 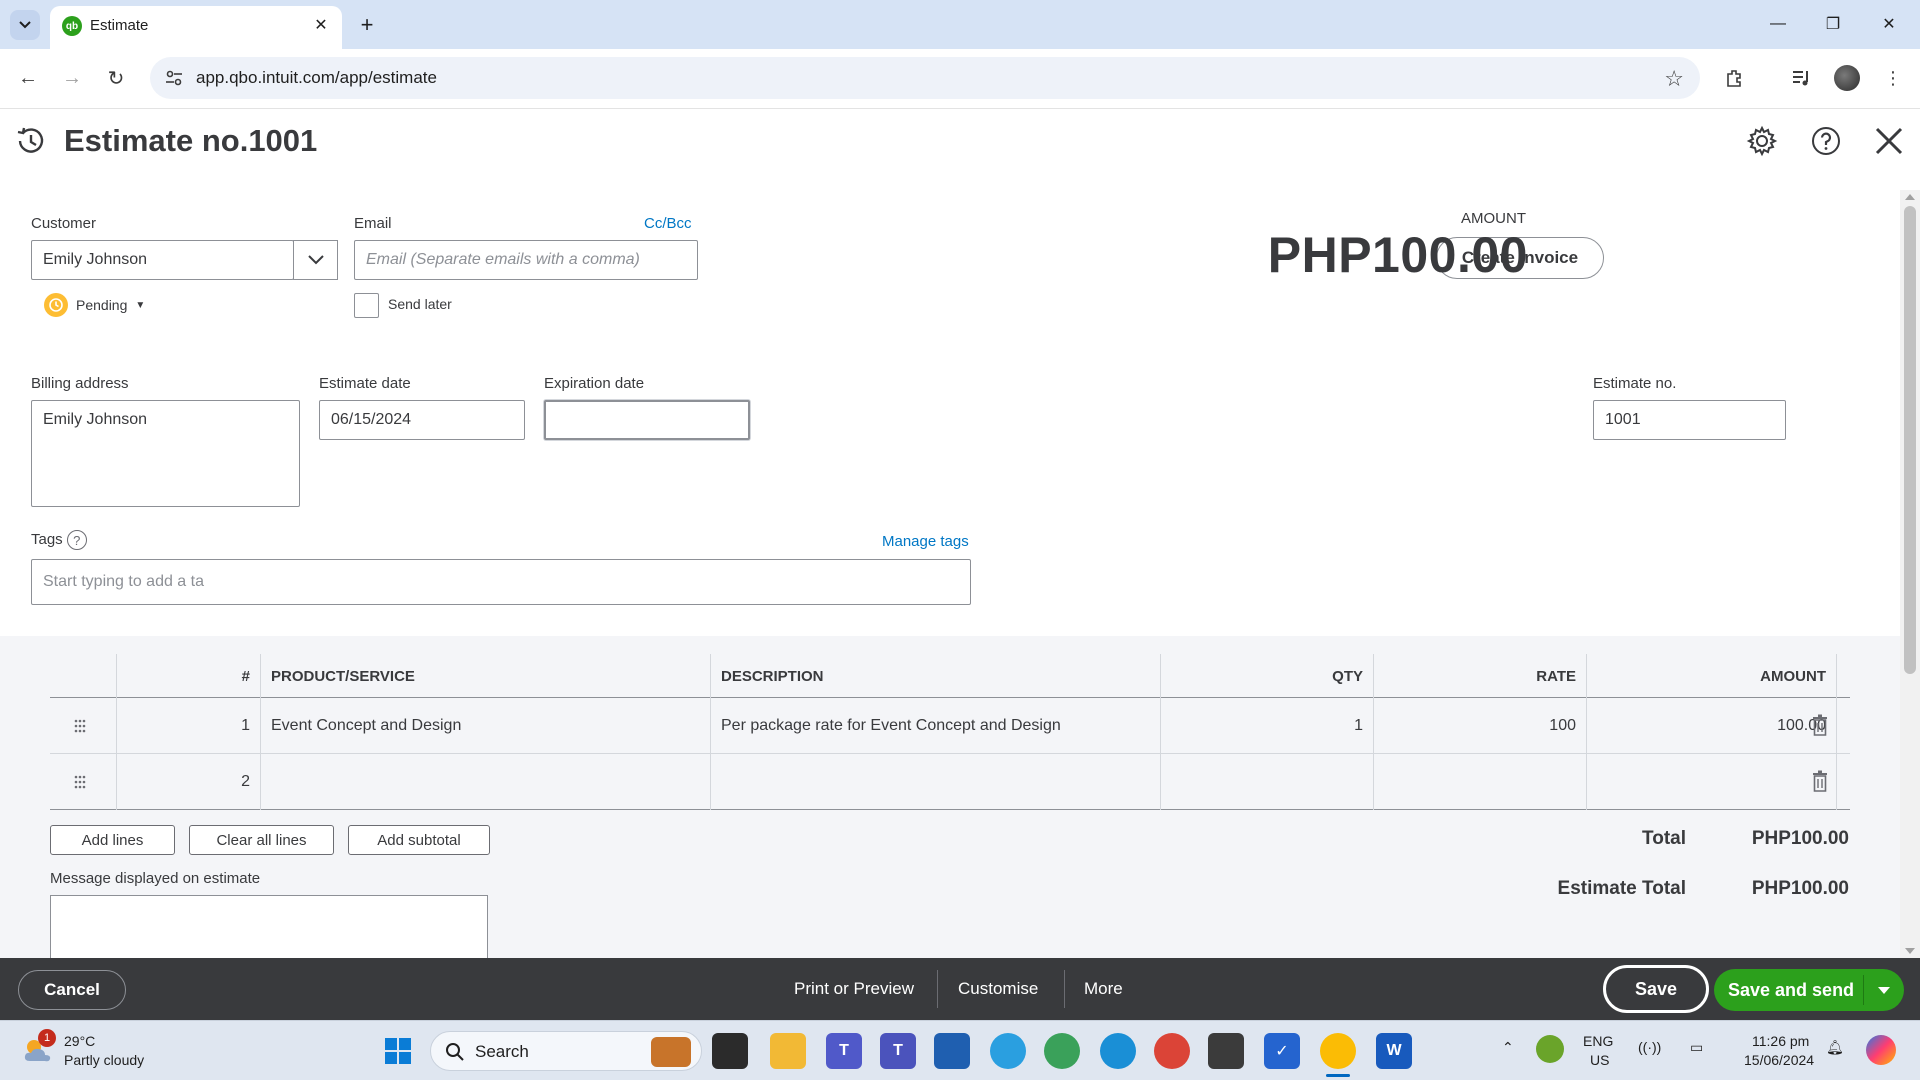 I want to click on send-later-checkbox, so click(x=366, y=305).